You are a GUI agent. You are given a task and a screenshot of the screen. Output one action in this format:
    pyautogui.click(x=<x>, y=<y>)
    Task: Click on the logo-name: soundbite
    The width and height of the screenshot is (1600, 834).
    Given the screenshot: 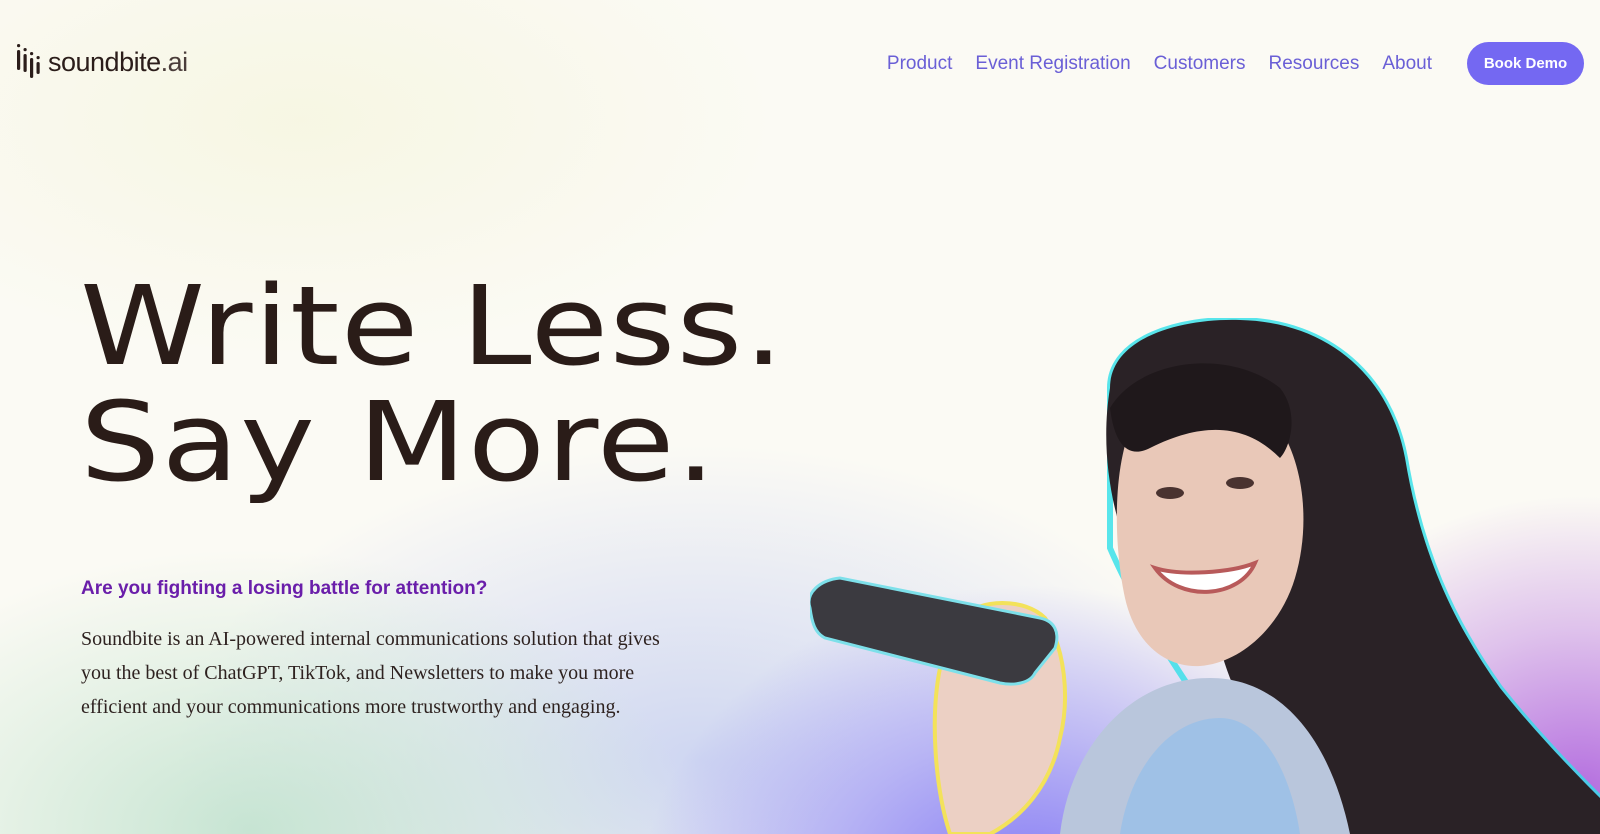 What is the action you would take?
    pyautogui.click(x=104, y=61)
    